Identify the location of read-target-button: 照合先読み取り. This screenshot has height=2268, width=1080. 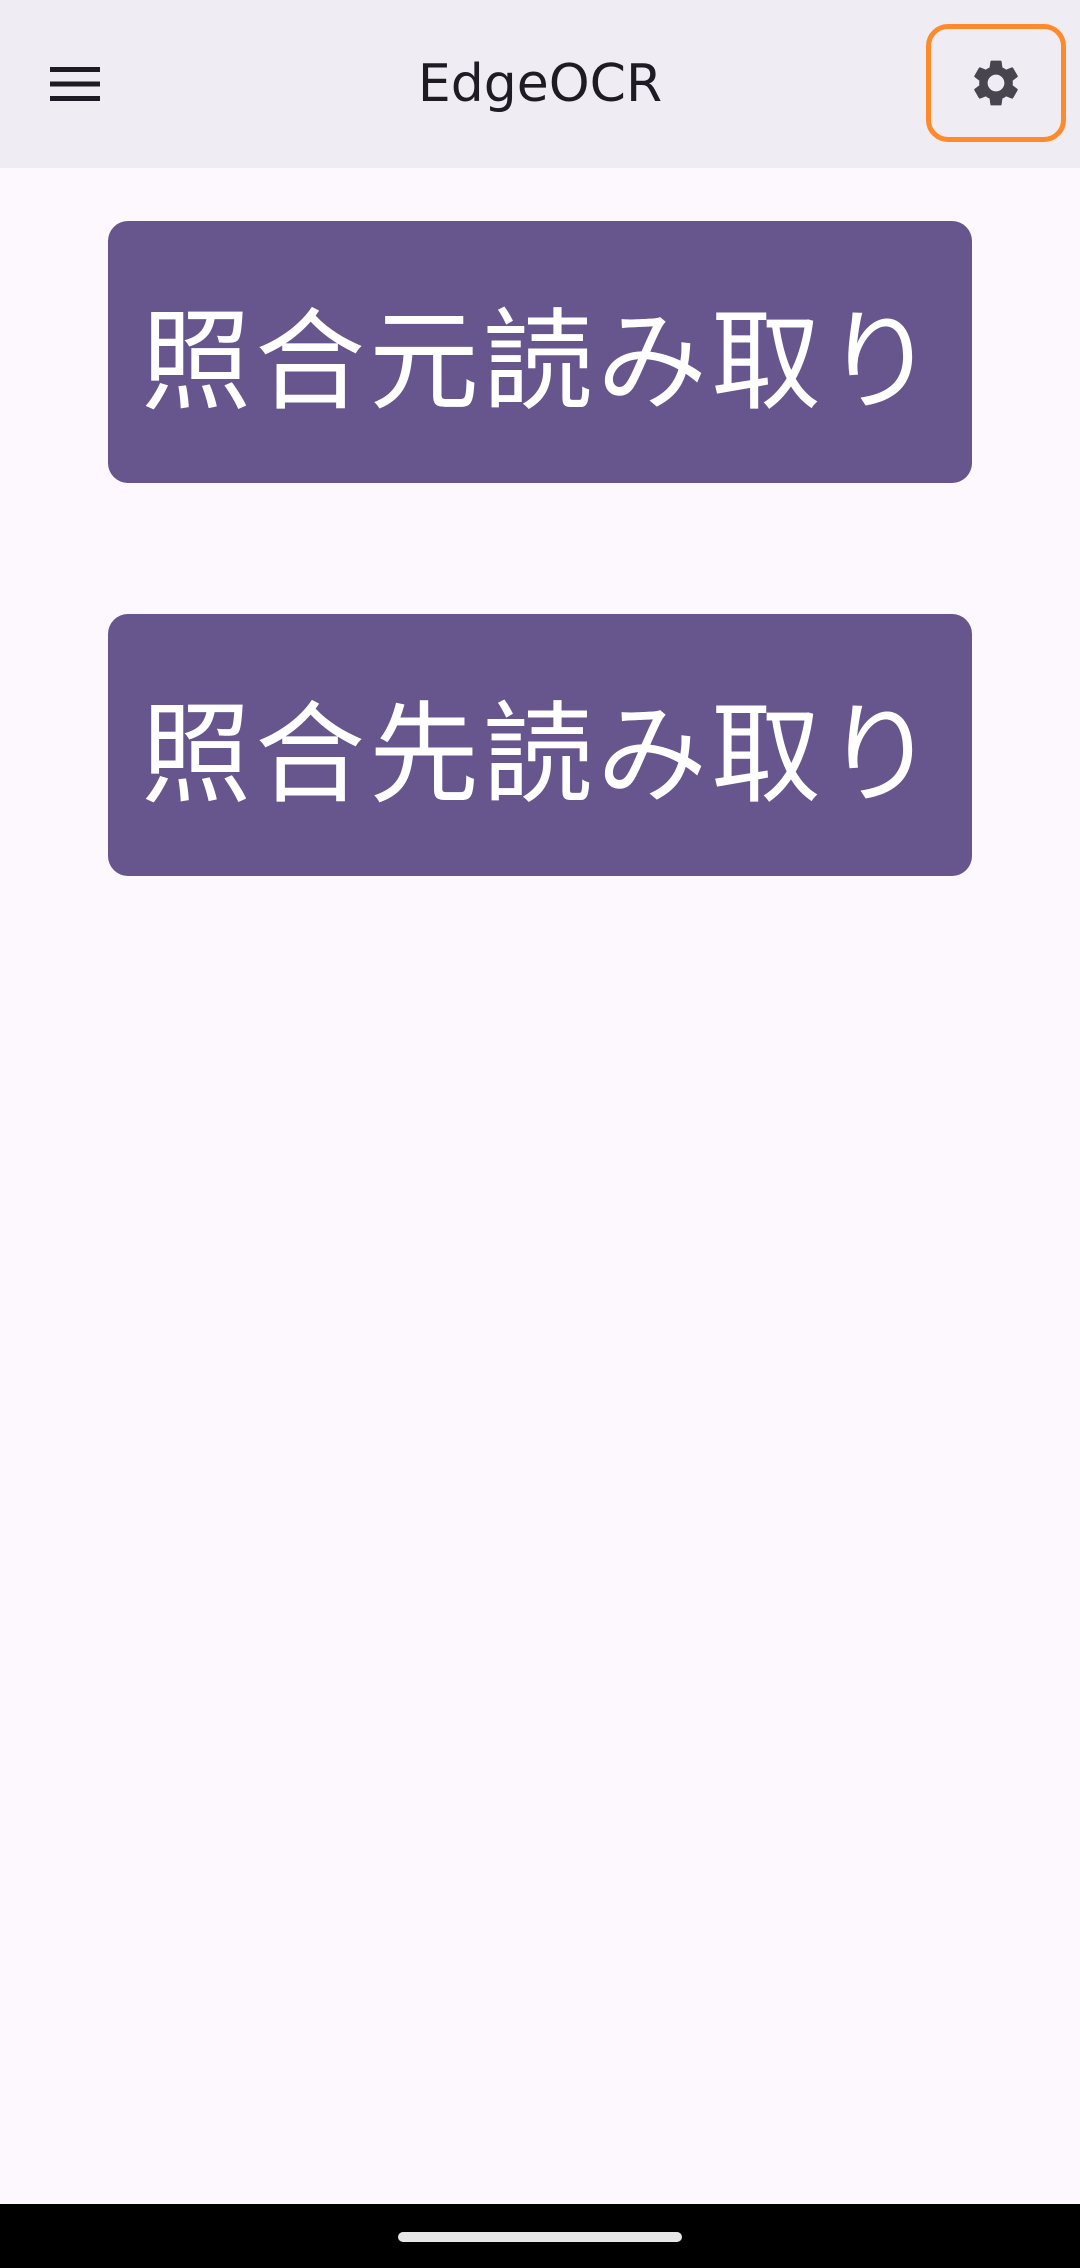
(540, 745).